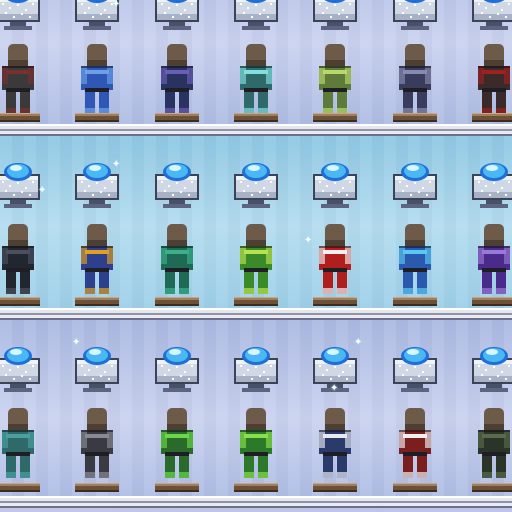 This screenshot has width=512, height=512. I want to click on mannequin-ninja-armor, so click(24, 259).